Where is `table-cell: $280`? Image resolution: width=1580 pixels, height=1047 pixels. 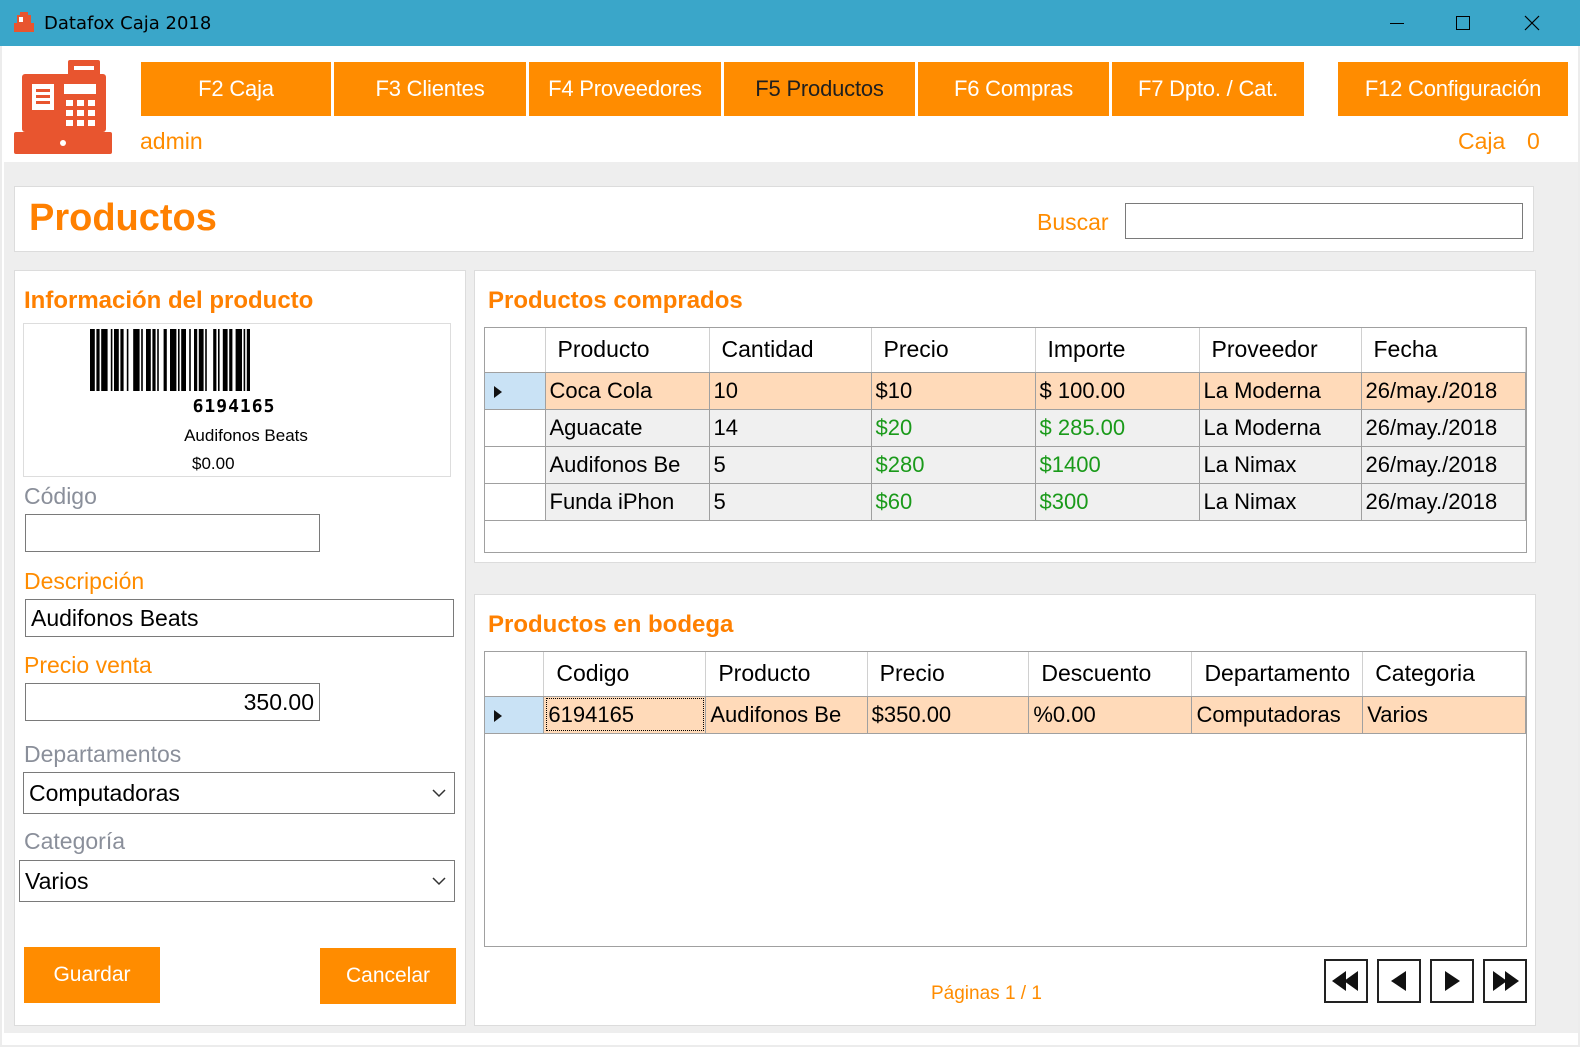 table-cell: $280 is located at coordinates (953, 465).